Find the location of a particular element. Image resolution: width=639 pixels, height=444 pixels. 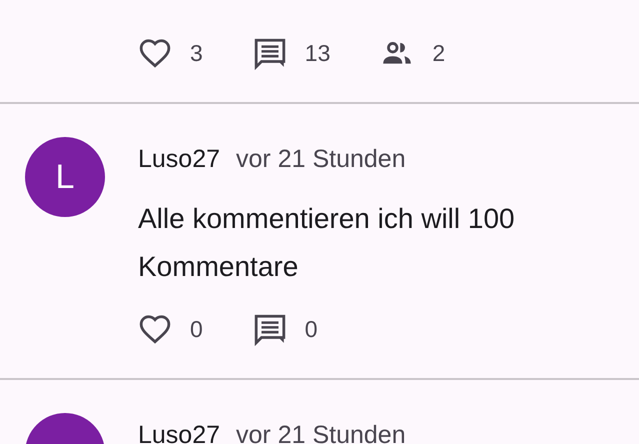

count-label: 13 is located at coordinates (317, 53).